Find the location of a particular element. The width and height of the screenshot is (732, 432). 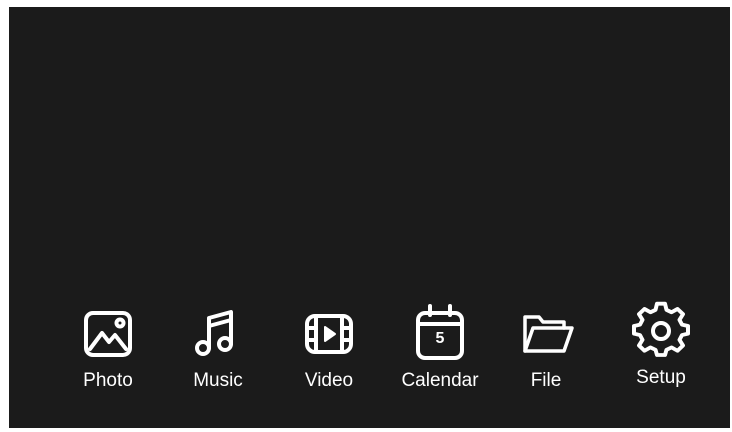

calendar-icon: 5 is located at coordinates (440, 334).